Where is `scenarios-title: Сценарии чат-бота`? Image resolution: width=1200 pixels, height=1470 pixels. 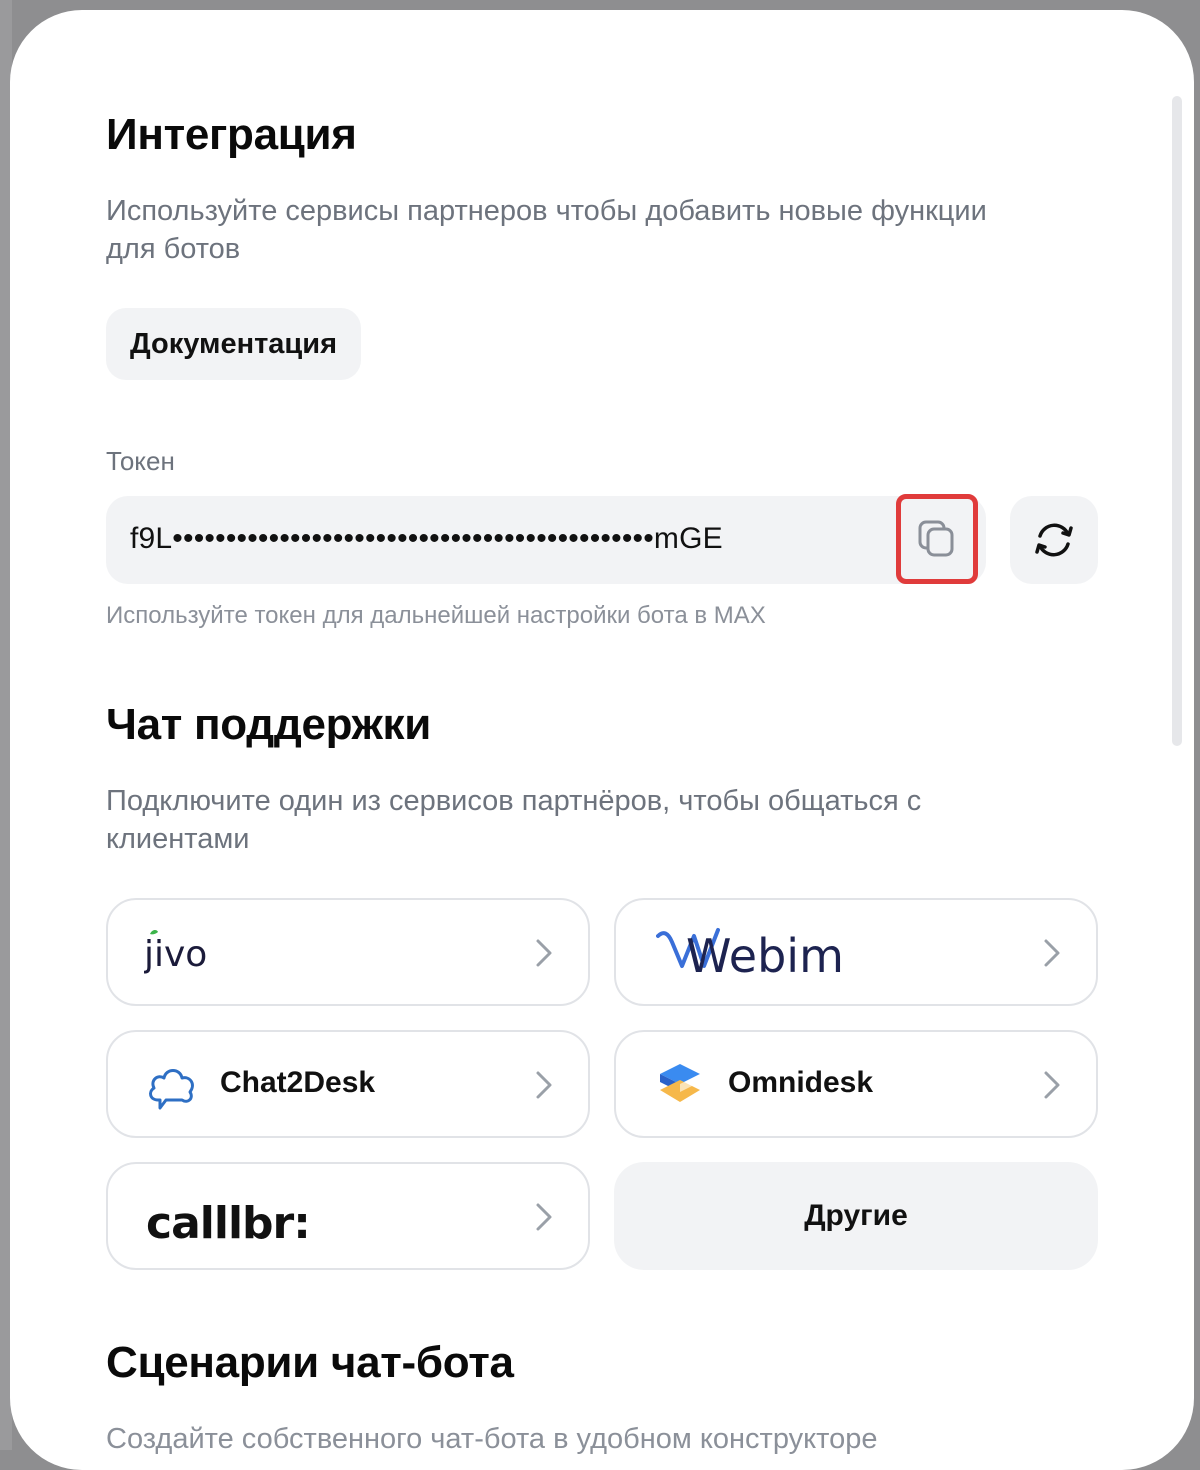
scenarios-title: Сценарии чат-бота is located at coordinates (310, 1362).